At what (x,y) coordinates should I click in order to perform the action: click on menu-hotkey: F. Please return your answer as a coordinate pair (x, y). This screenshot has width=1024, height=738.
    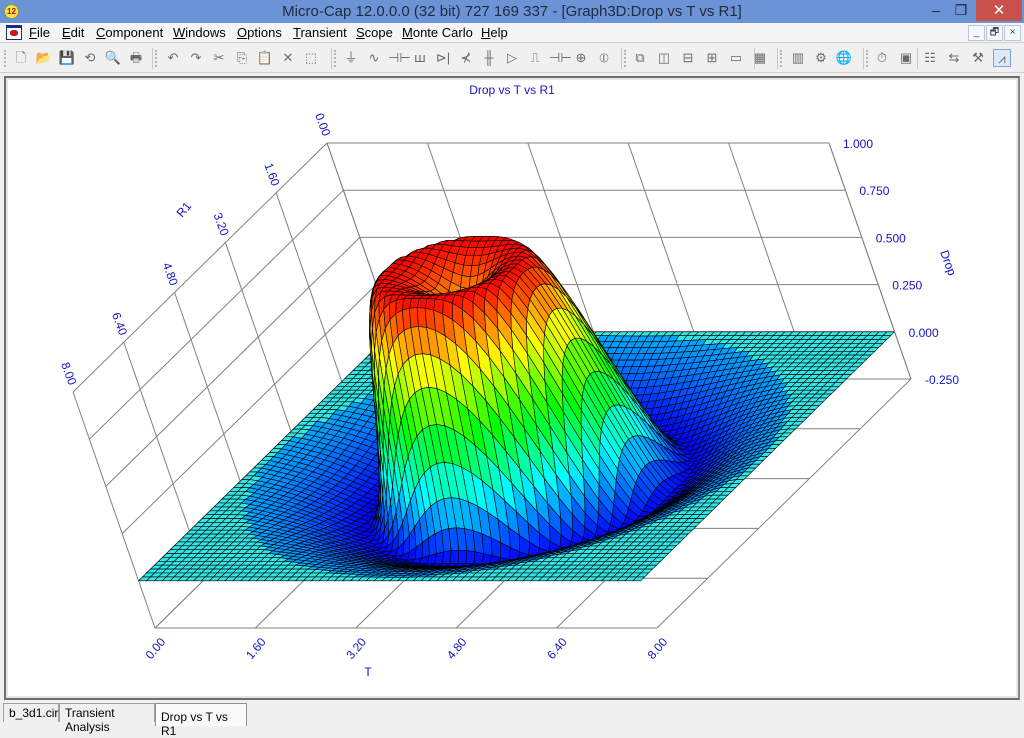
    Looking at the image, I should click on (33, 32).